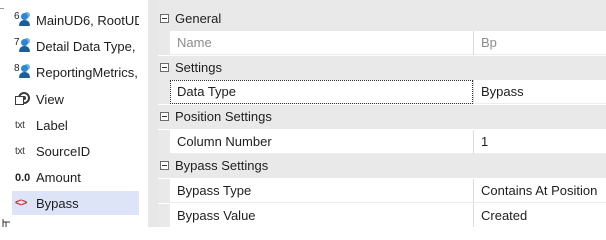 The height and width of the screenshot is (240, 606). What do you see at coordinates (321, 92) in the screenshot?
I see `property-data-type-label: Data Type` at bounding box center [321, 92].